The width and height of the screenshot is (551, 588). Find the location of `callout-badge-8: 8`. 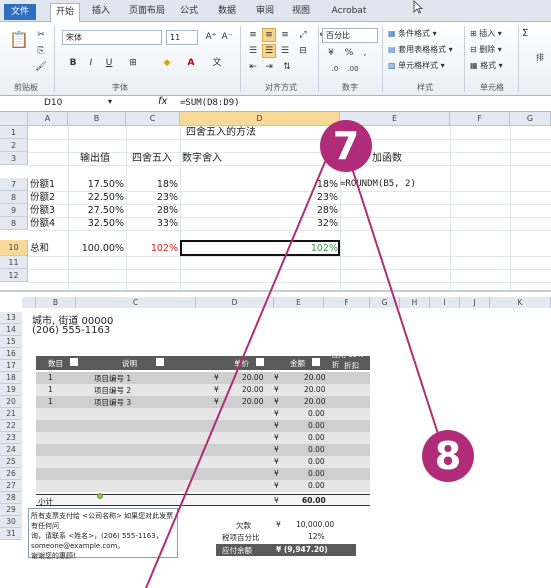

callout-badge-8: 8 is located at coordinates (448, 456).